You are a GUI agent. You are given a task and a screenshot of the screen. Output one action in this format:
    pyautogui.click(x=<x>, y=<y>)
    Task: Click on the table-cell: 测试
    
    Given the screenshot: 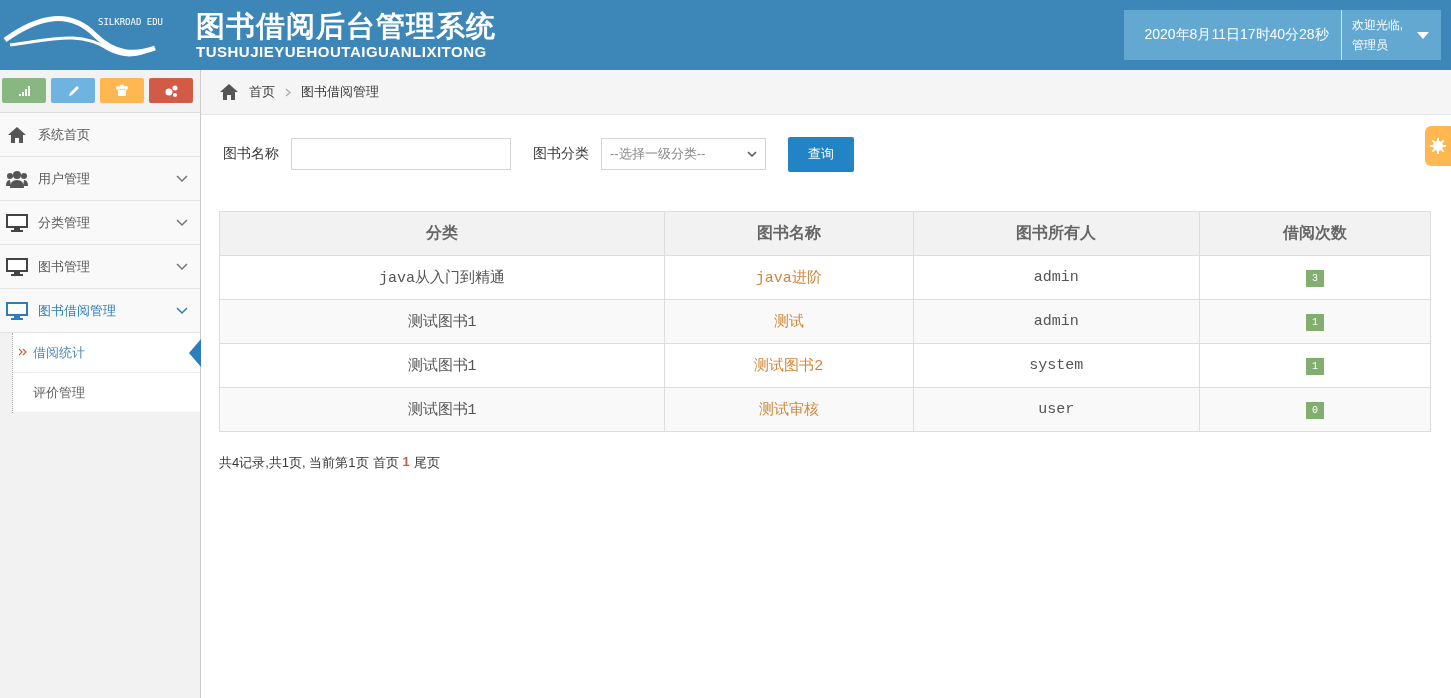 What is the action you would take?
    pyautogui.click(x=788, y=321)
    